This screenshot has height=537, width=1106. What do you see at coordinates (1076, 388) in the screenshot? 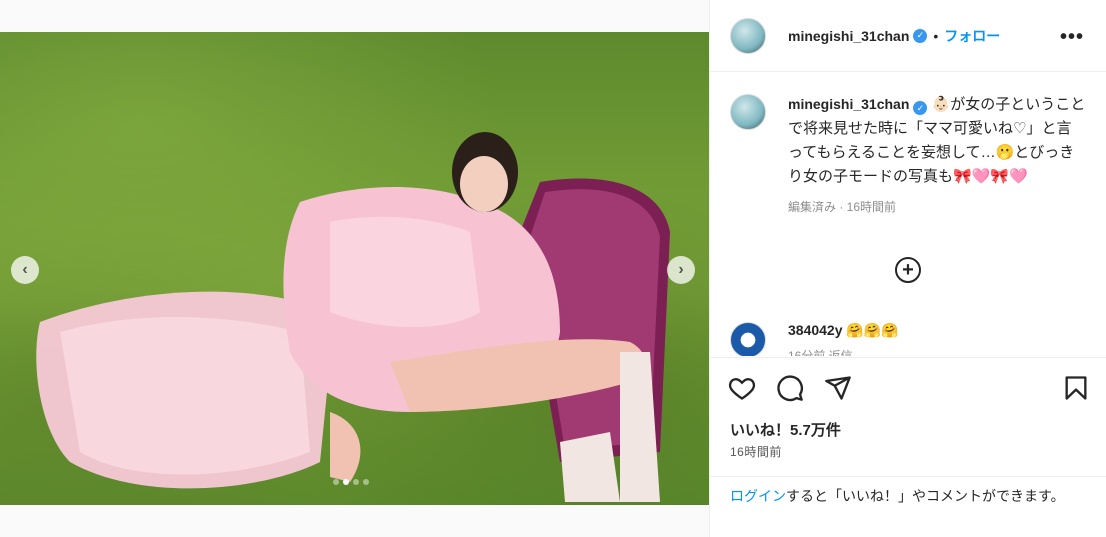
I see `bookmark-icon` at bounding box center [1076, 388].